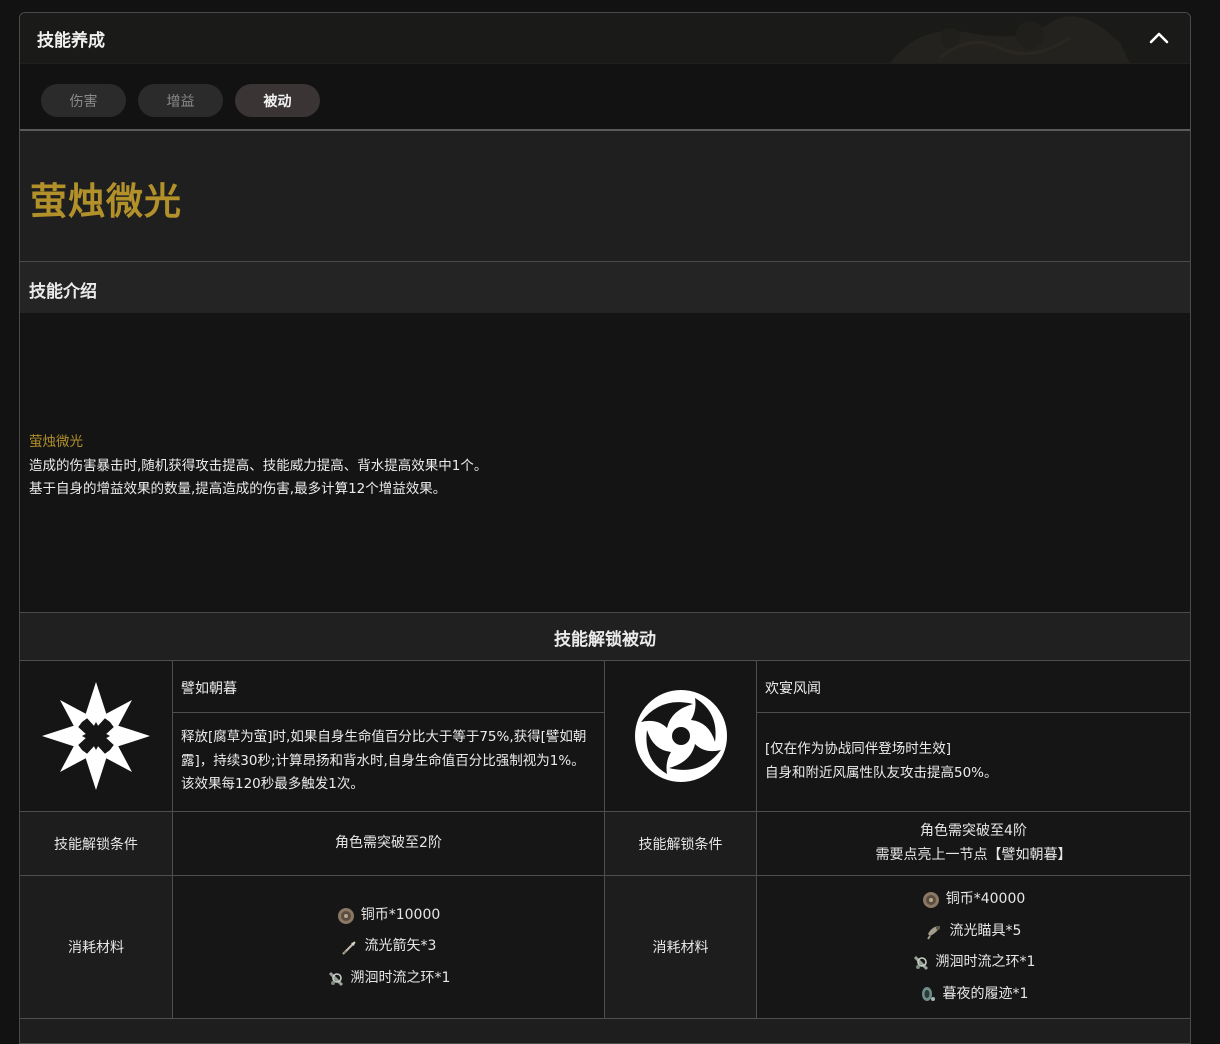  I want to click on passive-name: 欢宴风闻, so click(793, 689).